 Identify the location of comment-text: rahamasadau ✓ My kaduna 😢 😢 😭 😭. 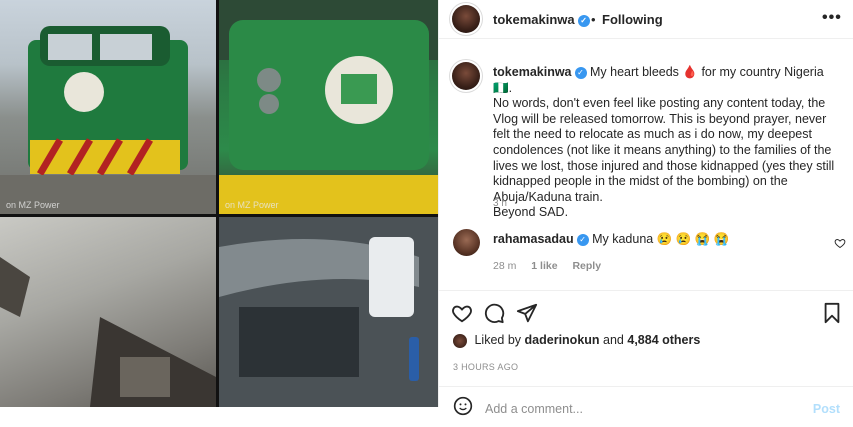
(611, 239).